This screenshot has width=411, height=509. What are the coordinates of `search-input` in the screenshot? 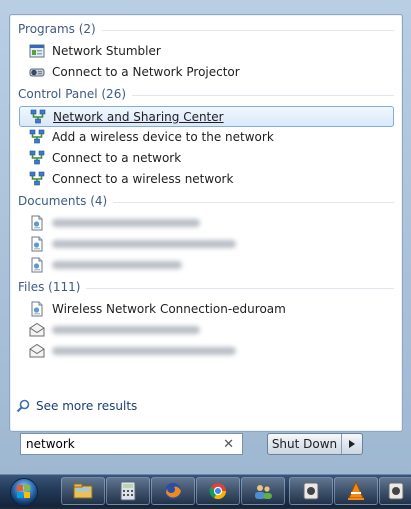 It's located at (121, 444).